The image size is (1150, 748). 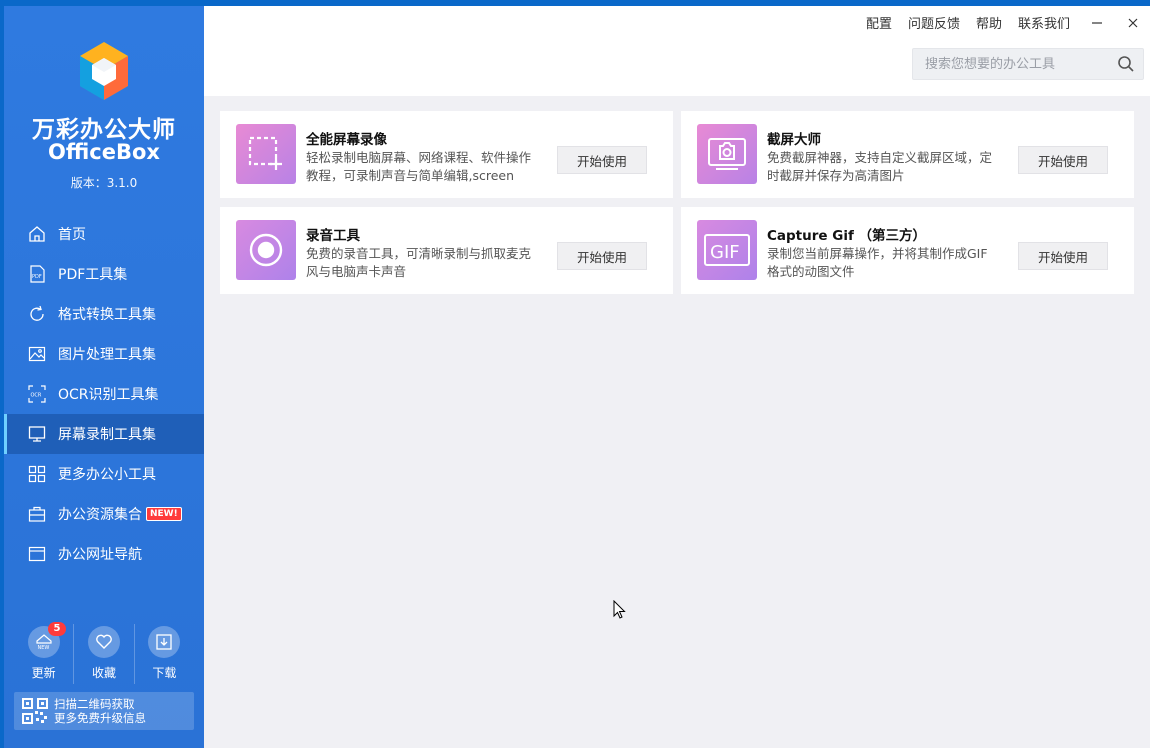 I want to click on qr-text-line1: 扫描二维码获取, so click(x=94, y=704).